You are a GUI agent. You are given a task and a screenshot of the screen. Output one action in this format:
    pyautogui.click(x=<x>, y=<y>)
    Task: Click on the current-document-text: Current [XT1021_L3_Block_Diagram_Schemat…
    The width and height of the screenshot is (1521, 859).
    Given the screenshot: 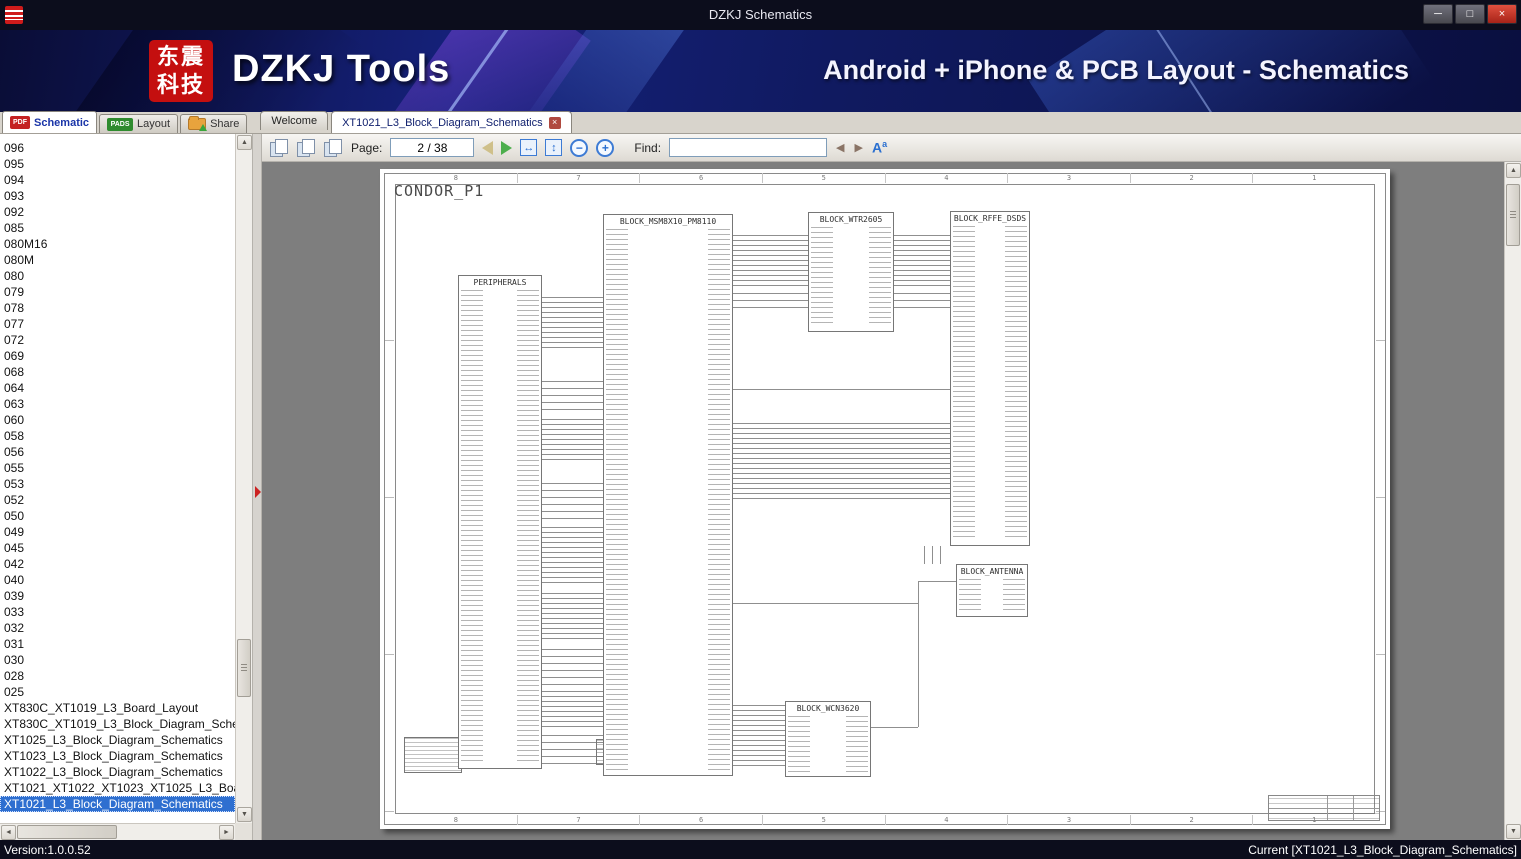 What is the action you would take?
    pyautogui.click(x=1382, y=849)
    